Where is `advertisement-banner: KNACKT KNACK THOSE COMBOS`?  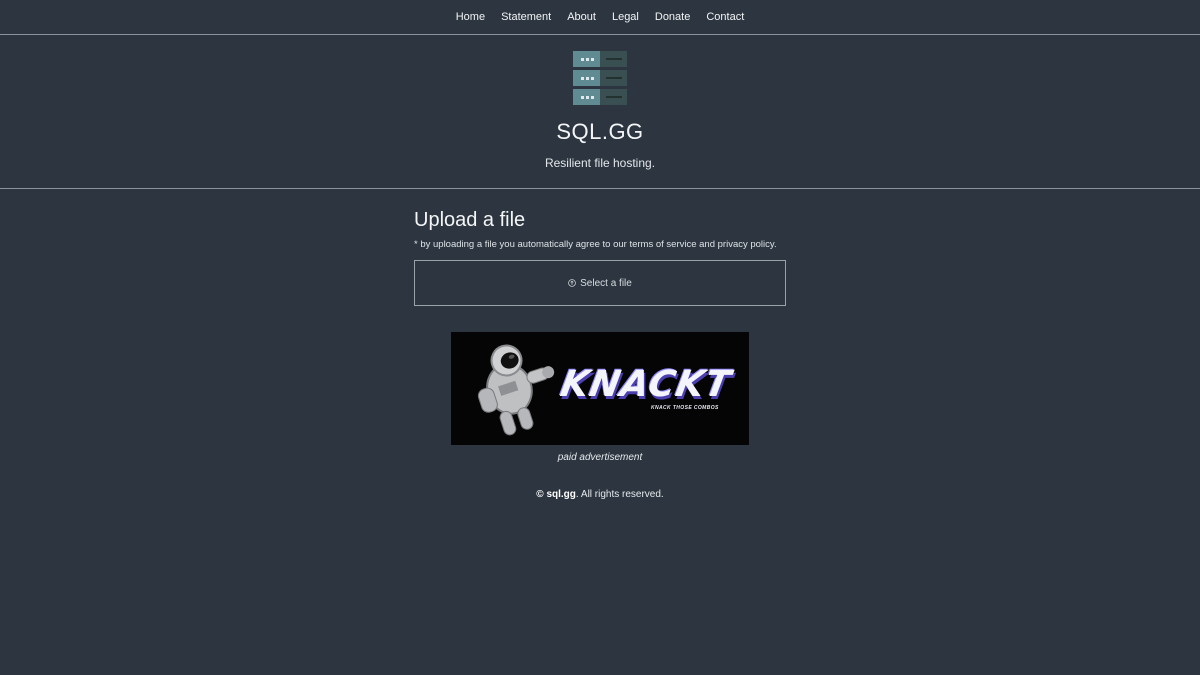
advertisement-banner: KNACKT KNACK THOSE COMBOS is located at coordinates (600, 388).